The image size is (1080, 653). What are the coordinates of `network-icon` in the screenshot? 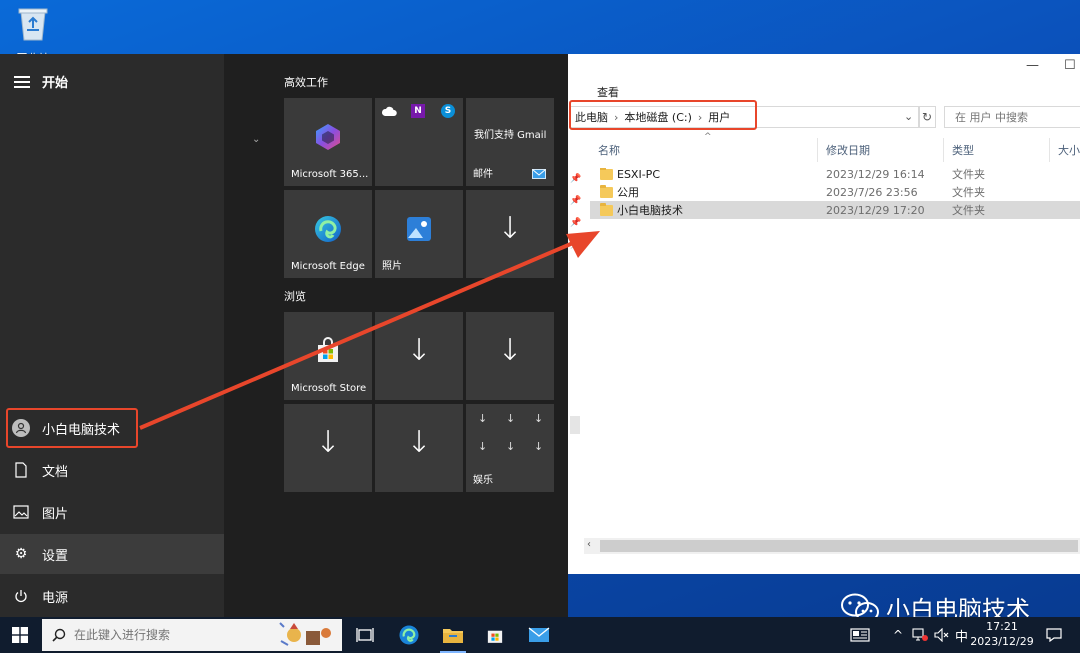 It's located at (920, 635).